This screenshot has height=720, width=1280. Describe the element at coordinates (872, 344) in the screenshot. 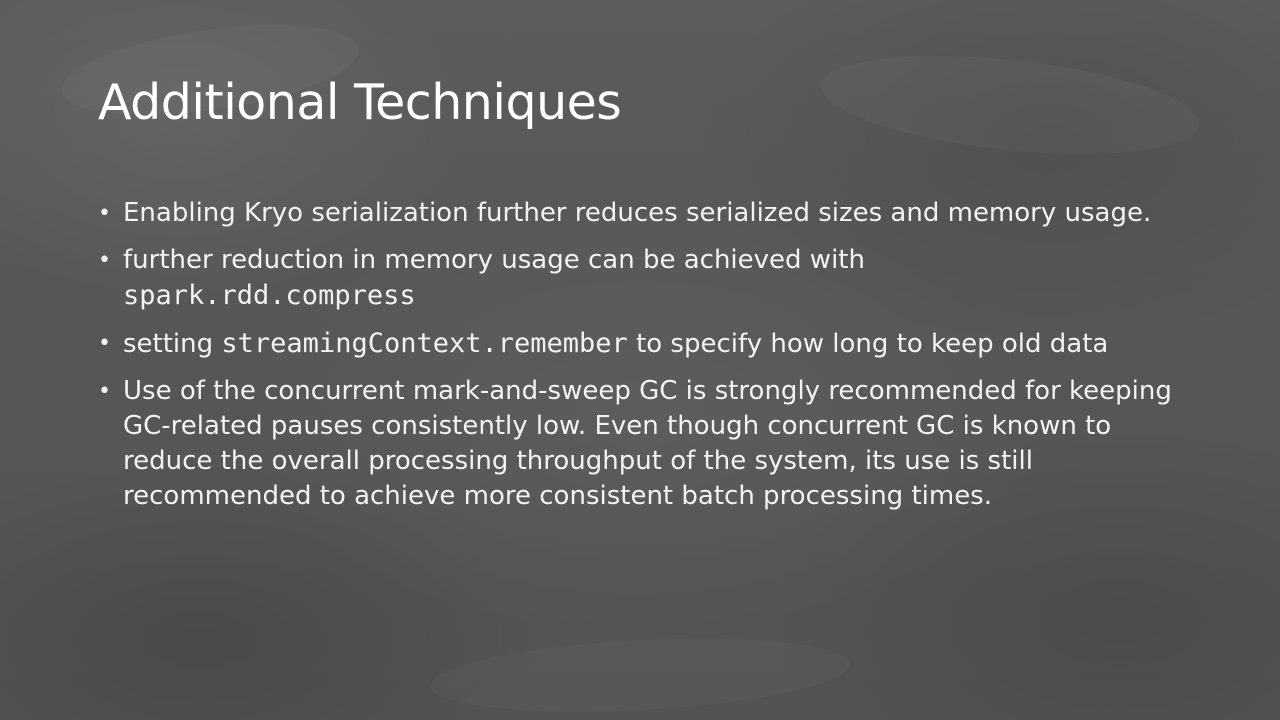

I see `bullet-text: to specify how long to keep old data` at that location.